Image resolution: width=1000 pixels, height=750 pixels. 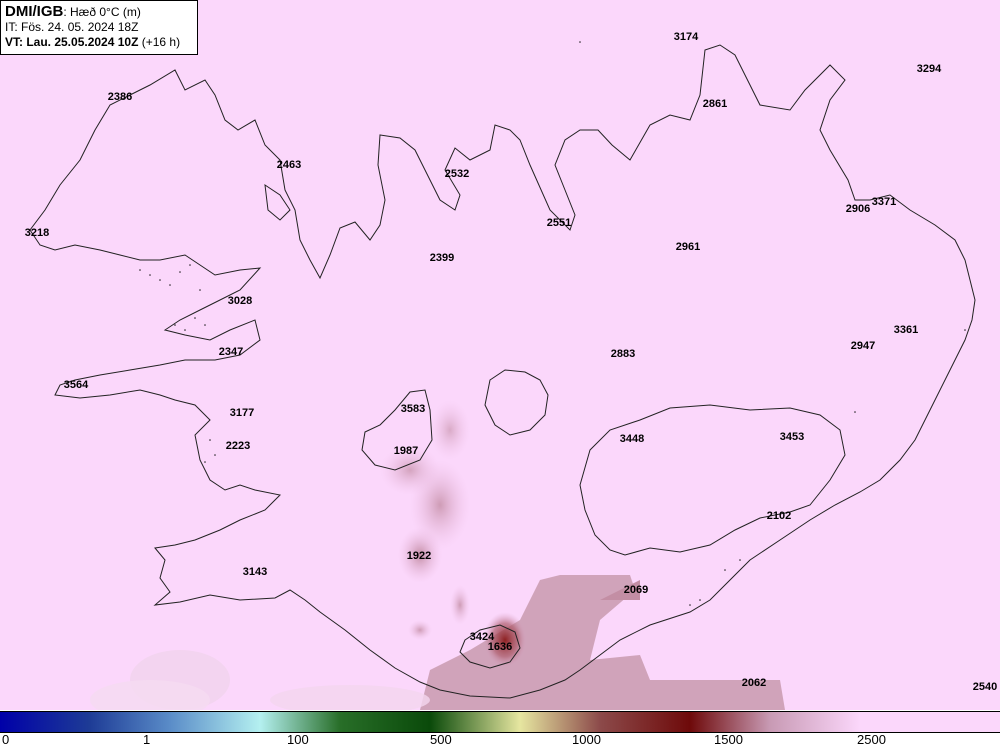 What do you see at coordinates (413, 409) in the screenshot?
I see `station-value: 3583` at bounding box center [413, 409].